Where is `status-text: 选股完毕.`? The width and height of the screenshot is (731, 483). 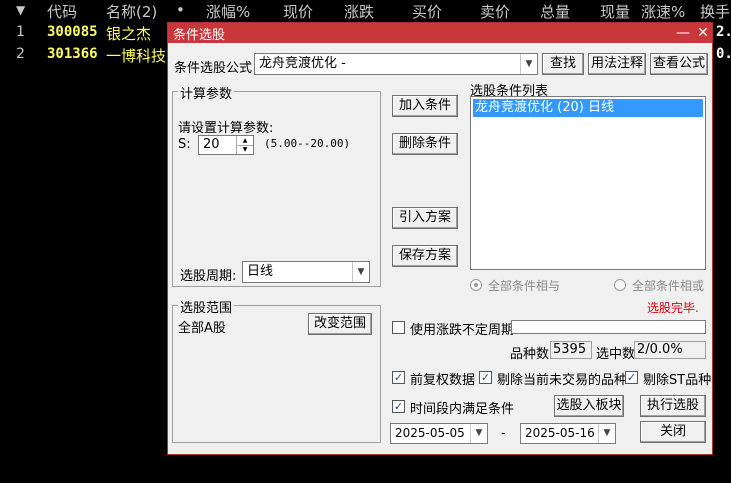 status-text: 选股完毕. is located at coordinates (673, 308).